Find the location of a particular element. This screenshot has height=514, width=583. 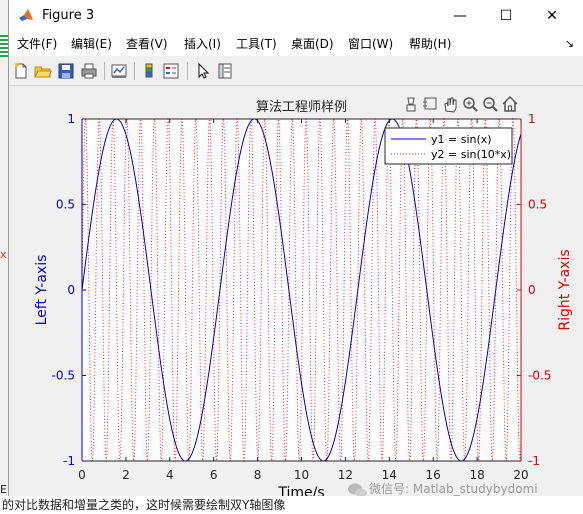

left-y-tick-label: 1 is located at coordinates (71, 119).